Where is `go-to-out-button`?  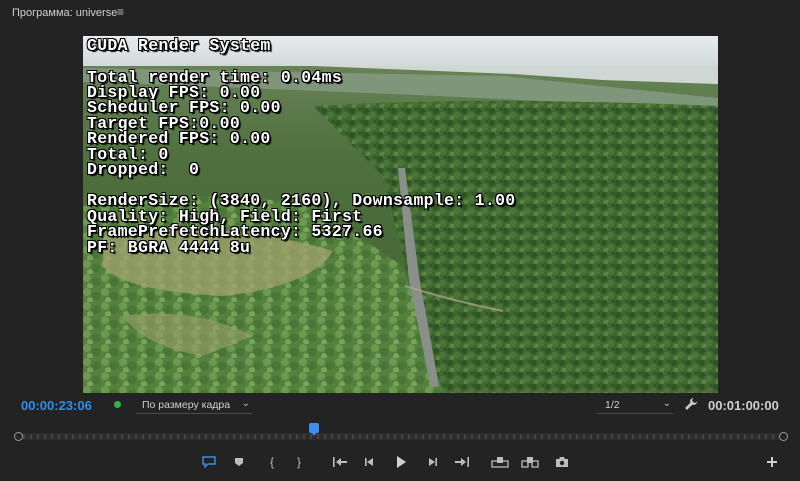
go-to-out-button is located at coordinates (462, 462).